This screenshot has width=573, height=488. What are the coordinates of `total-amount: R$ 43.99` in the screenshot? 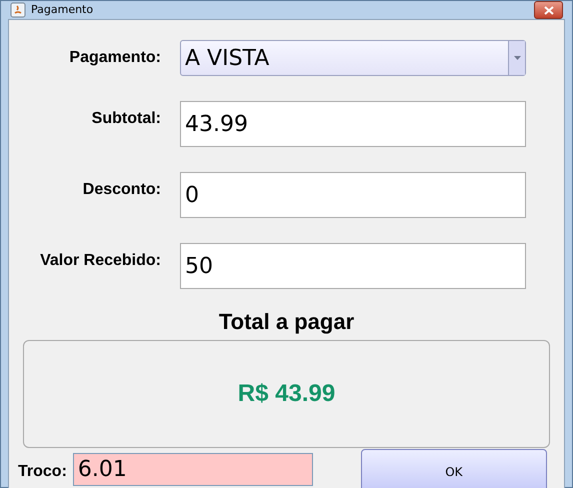 It's located at (287, 394).